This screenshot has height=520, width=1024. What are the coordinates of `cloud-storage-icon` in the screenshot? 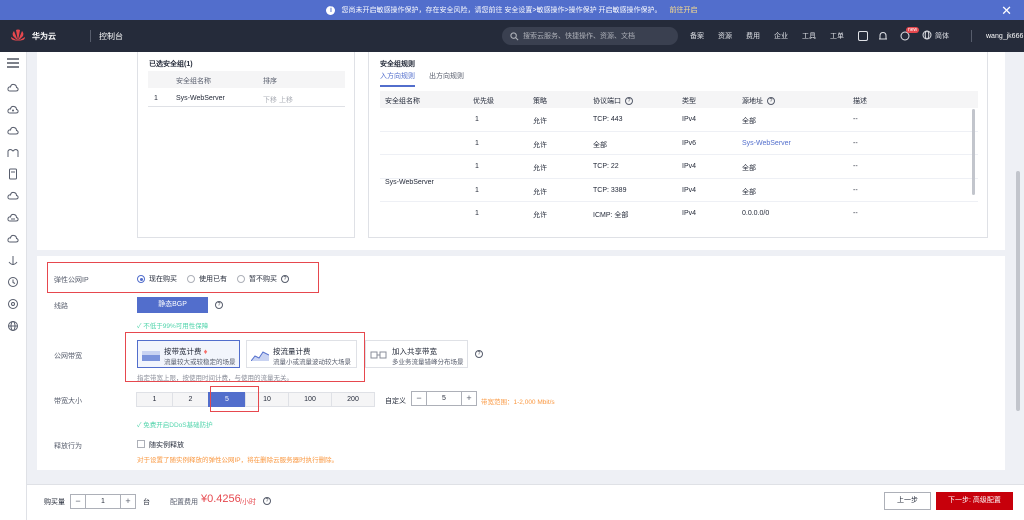 It's located at (13, 196).